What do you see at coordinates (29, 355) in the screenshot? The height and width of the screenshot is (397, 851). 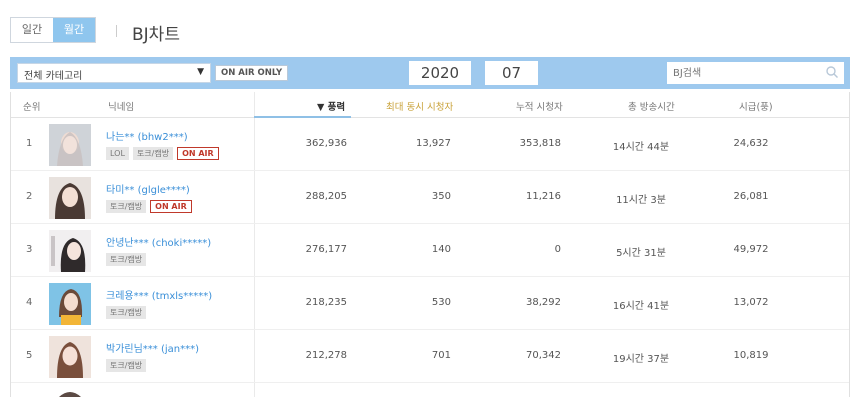 I see `rank-number: 5` at bounding box center [29, 355].